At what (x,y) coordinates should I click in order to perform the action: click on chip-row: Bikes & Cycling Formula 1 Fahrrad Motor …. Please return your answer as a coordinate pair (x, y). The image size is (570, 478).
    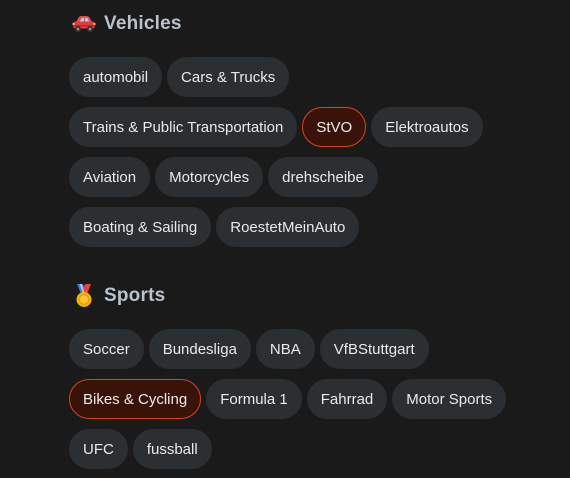
    Looking at the image, I should click on (309, 399).